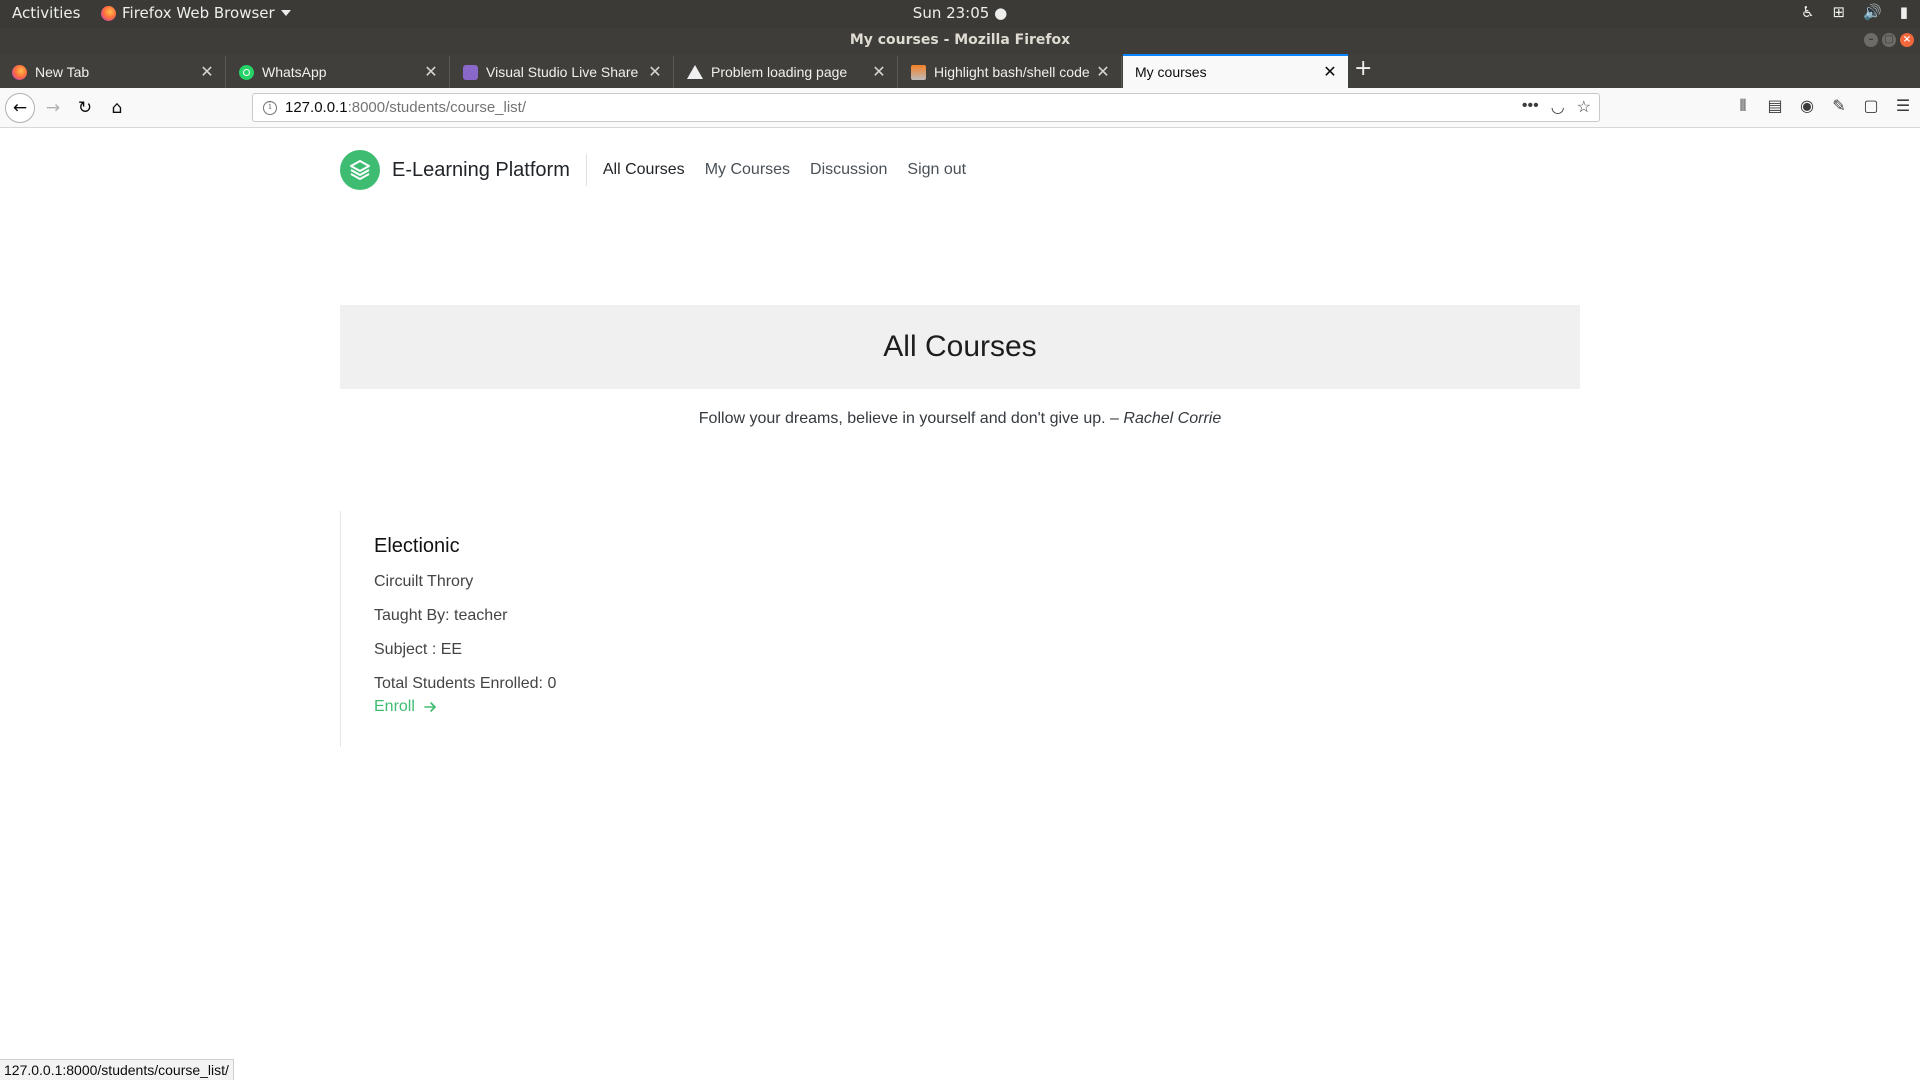 Image resolution: width=1920 pixels, height=1080 pixels. Describe the element at coordinates (1872, 12) in the screenshot. I see `volume-icon: 🔊` at that location.